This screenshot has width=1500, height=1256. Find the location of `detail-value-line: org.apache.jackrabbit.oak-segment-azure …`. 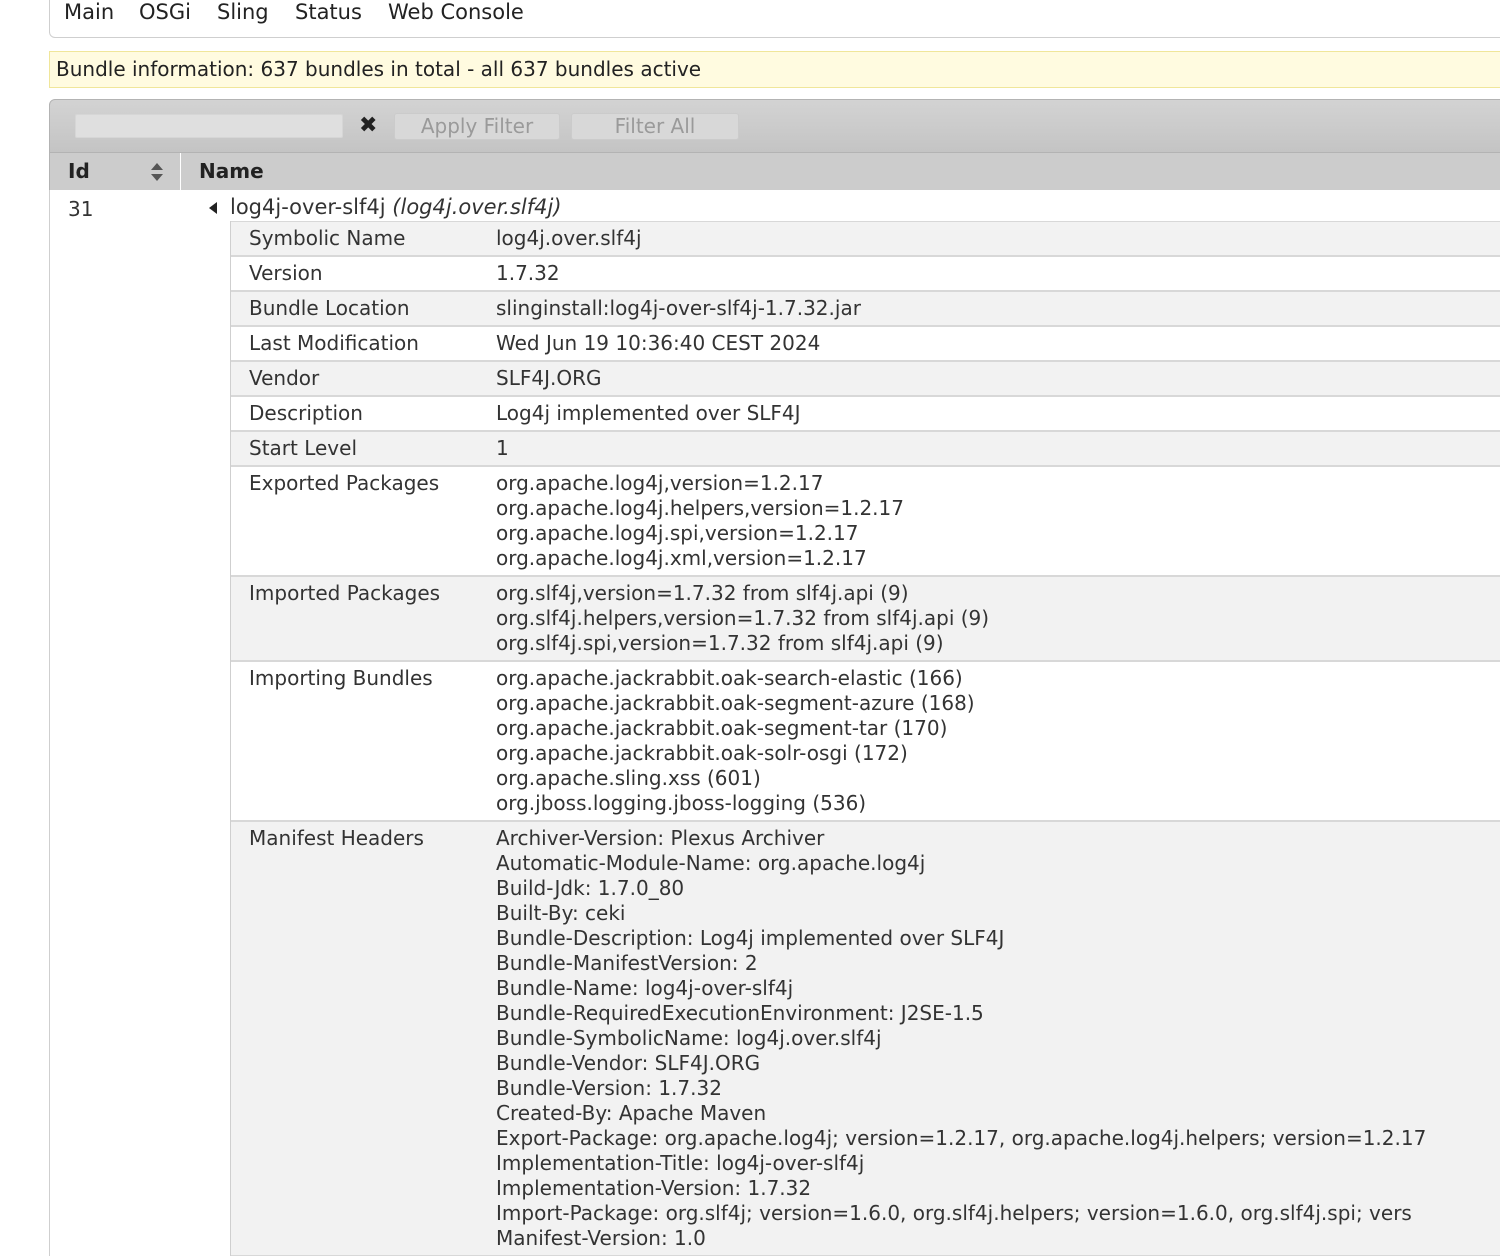

detail-value-line: org.apache.jackrabbit.oak-segment-azure … is located at coordinates (735, 703).